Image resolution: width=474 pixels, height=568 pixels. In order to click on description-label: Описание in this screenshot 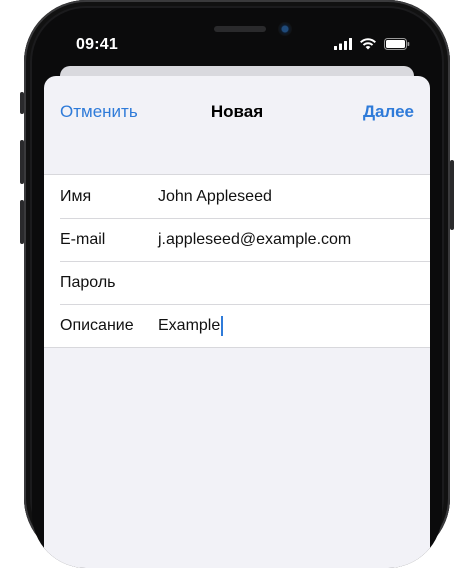, I will do `click(97, 325)`.